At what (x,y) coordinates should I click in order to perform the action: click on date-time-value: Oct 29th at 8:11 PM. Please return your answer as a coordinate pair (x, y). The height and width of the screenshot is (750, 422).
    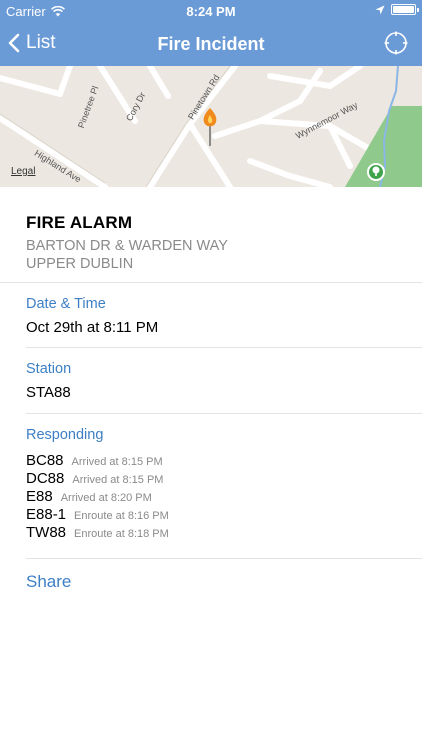
    Looking at the image, I should click on (92, 327).